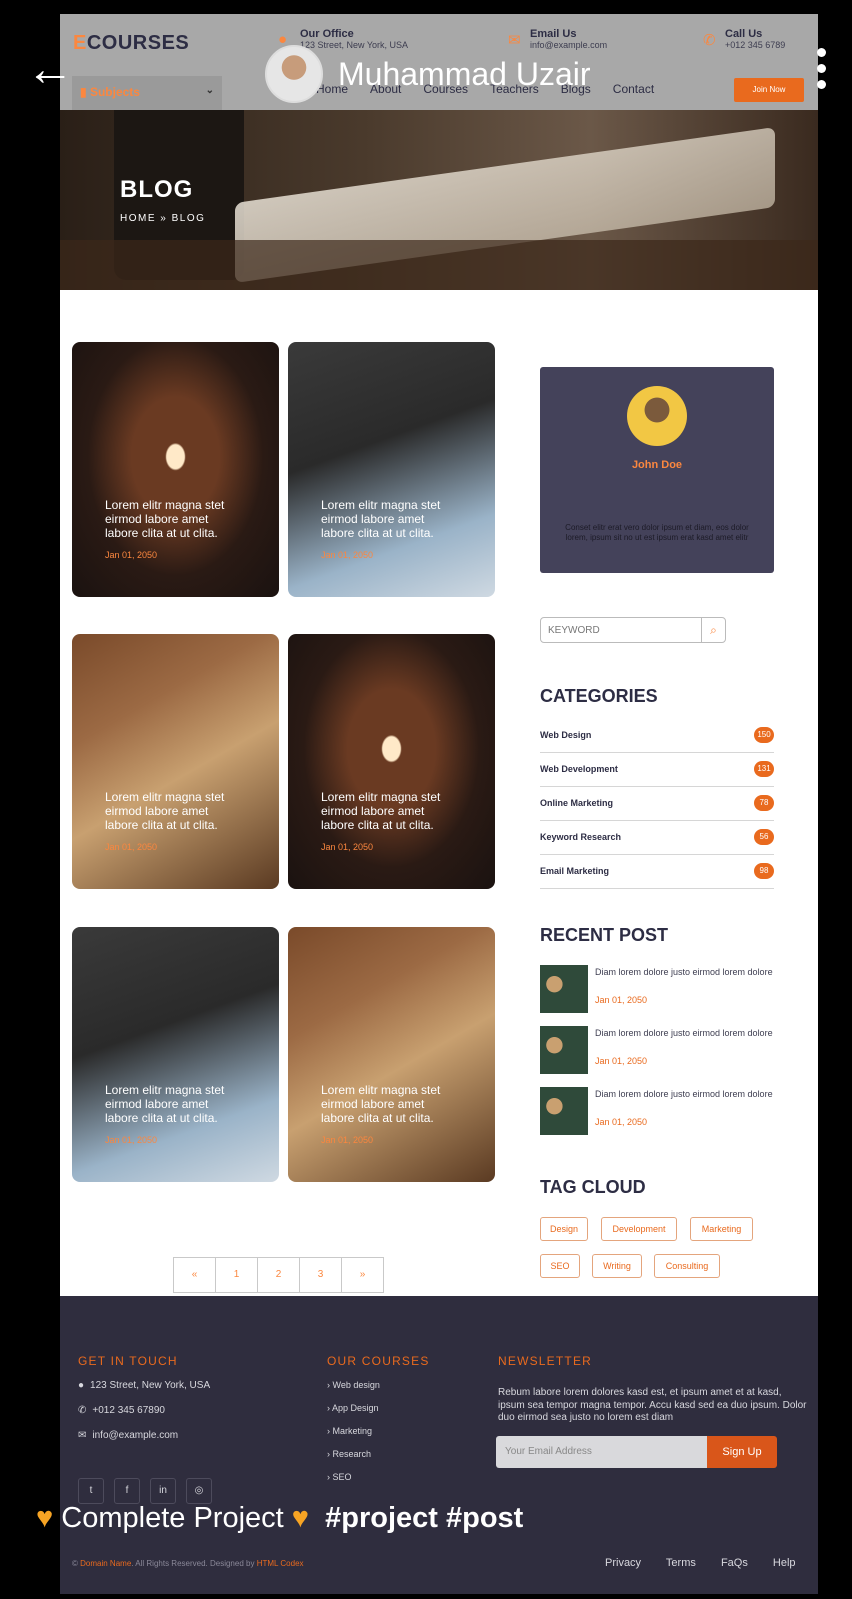 This screenshot has width=852, height=1599. Describe the element at coordinates (349, 1431) in the screenshot. I see `footer-course-link: › Marketing` at that location.